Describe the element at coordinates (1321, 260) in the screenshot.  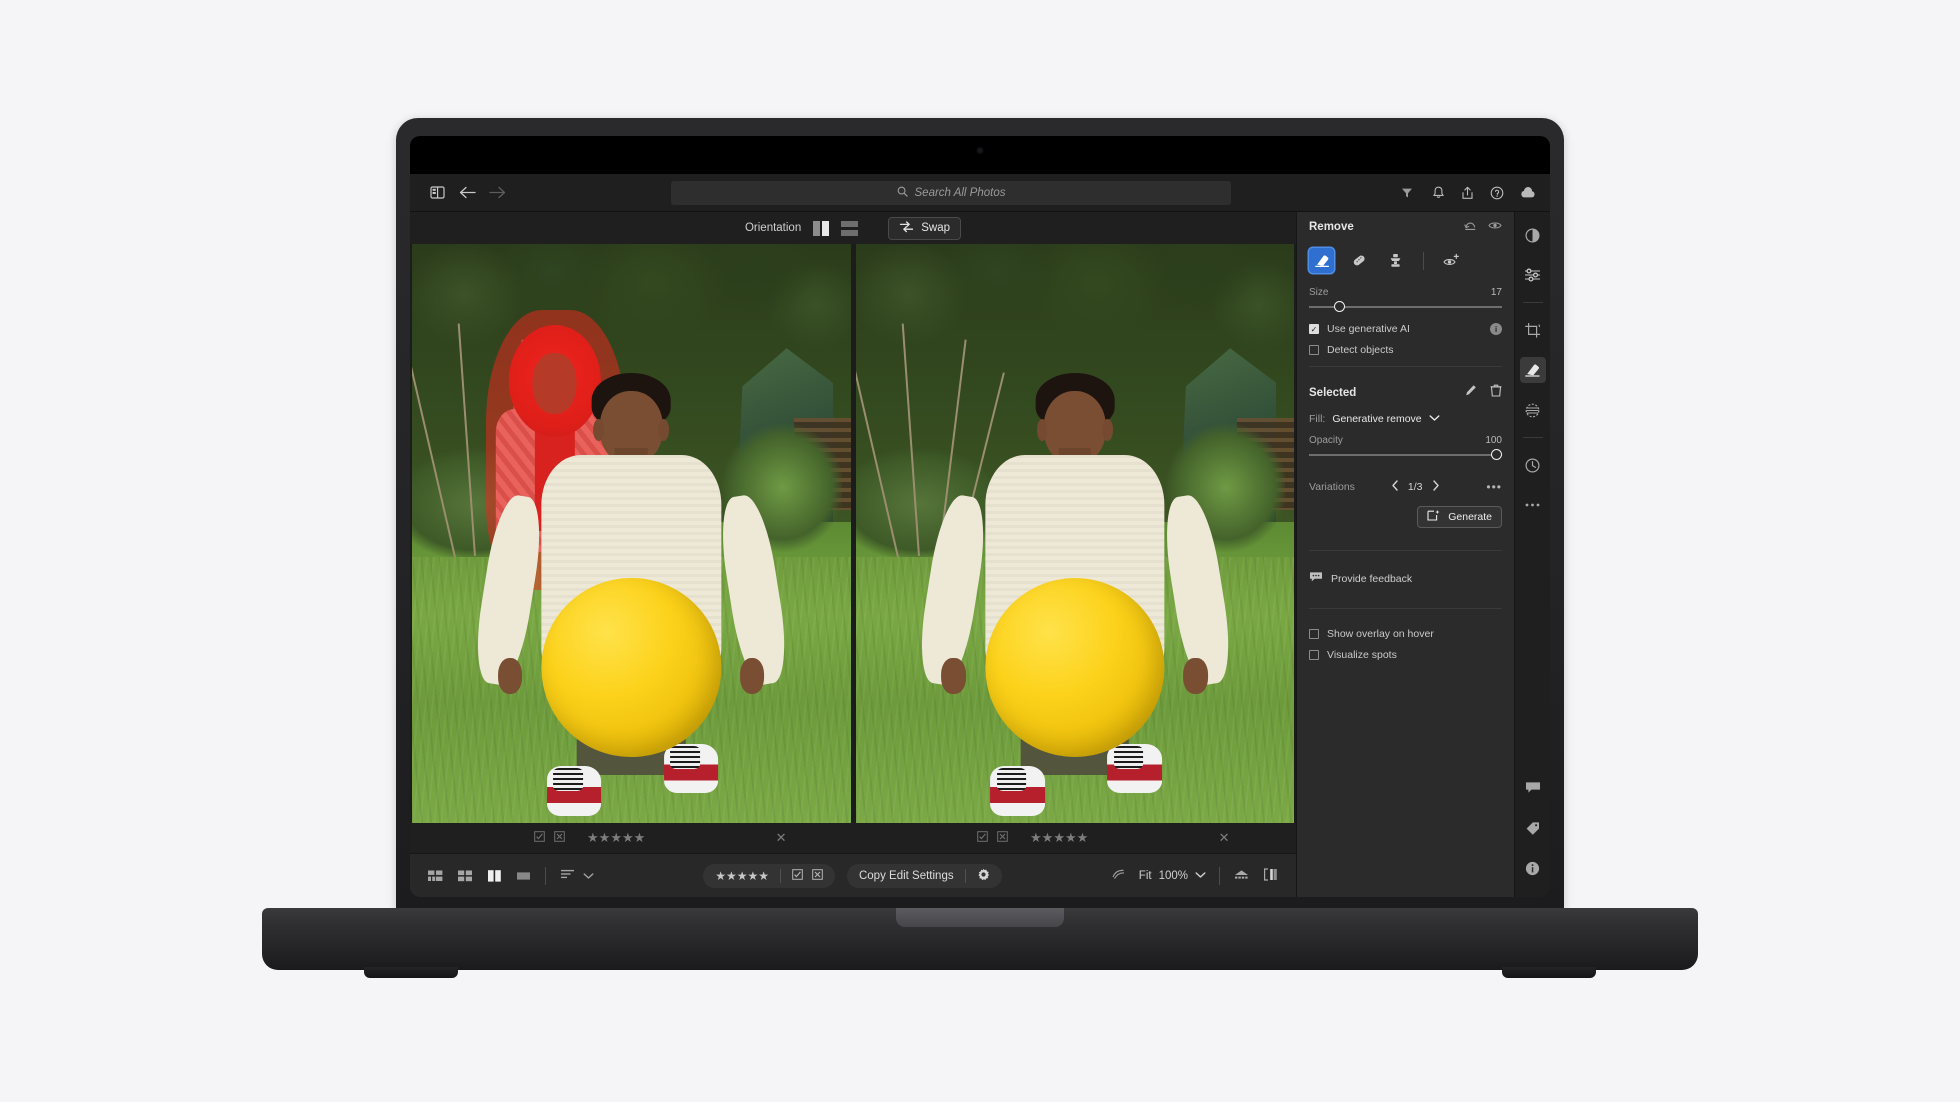
I see `eraser-remove-tool` at that location.